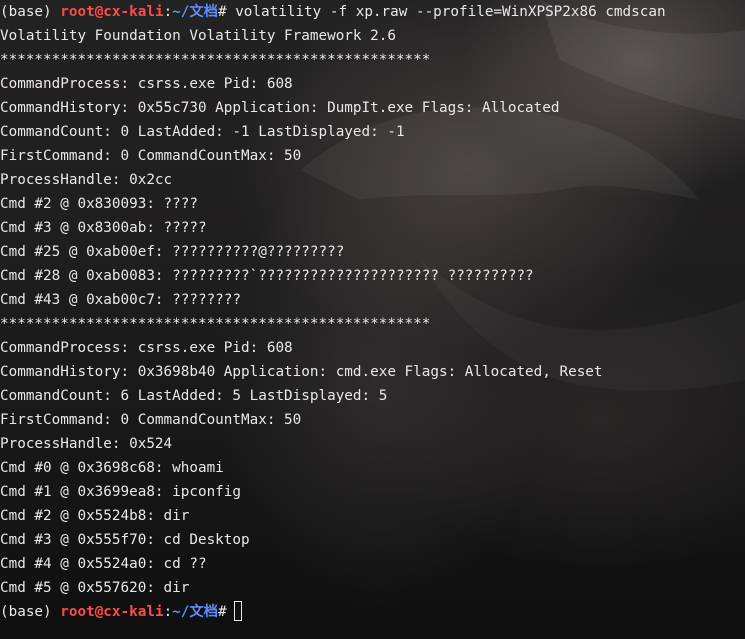 Image resolution: width=745 pixels, height=639 pixels. I want to click on text-cursor, so click(237, 611).